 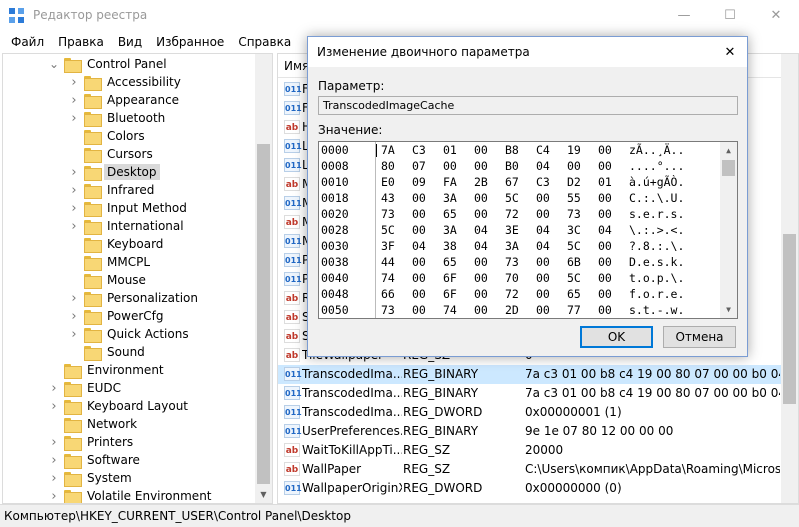 What do you see at coordinates (119, 406) in the screenshot?
I see `tree-item: › Keyboard Layout` at bounding box center [119, 406].